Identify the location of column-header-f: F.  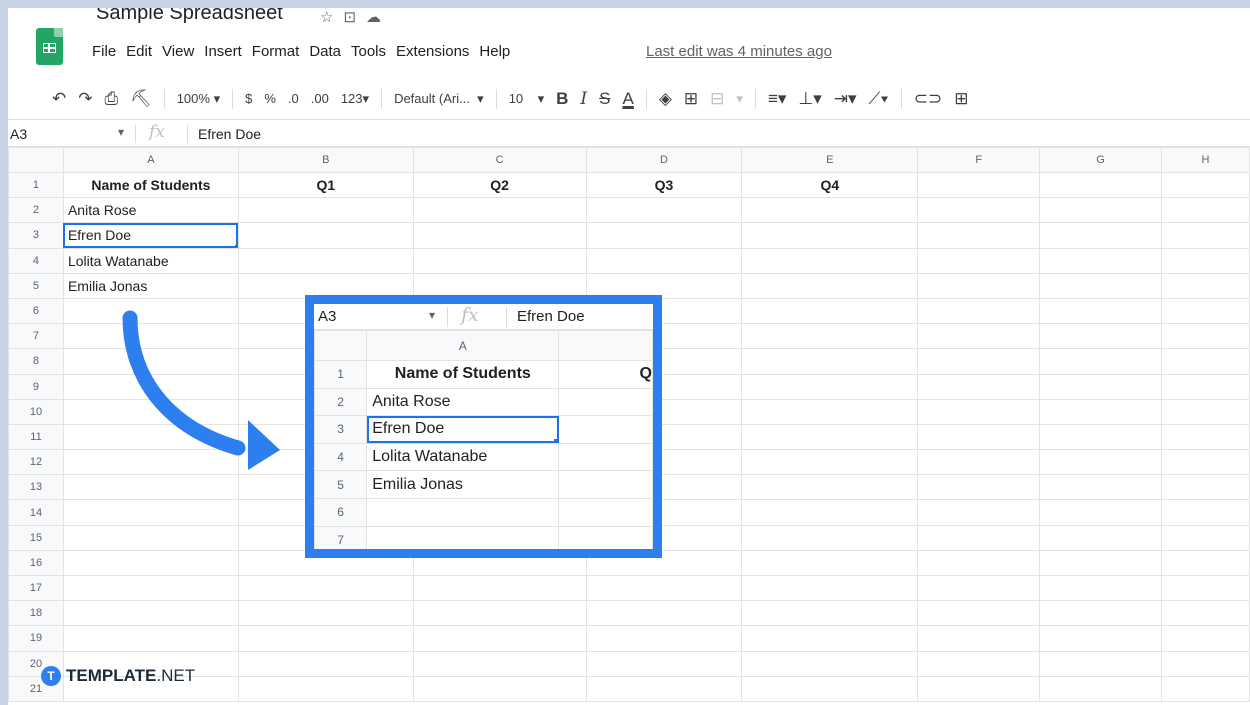
(979, 160).